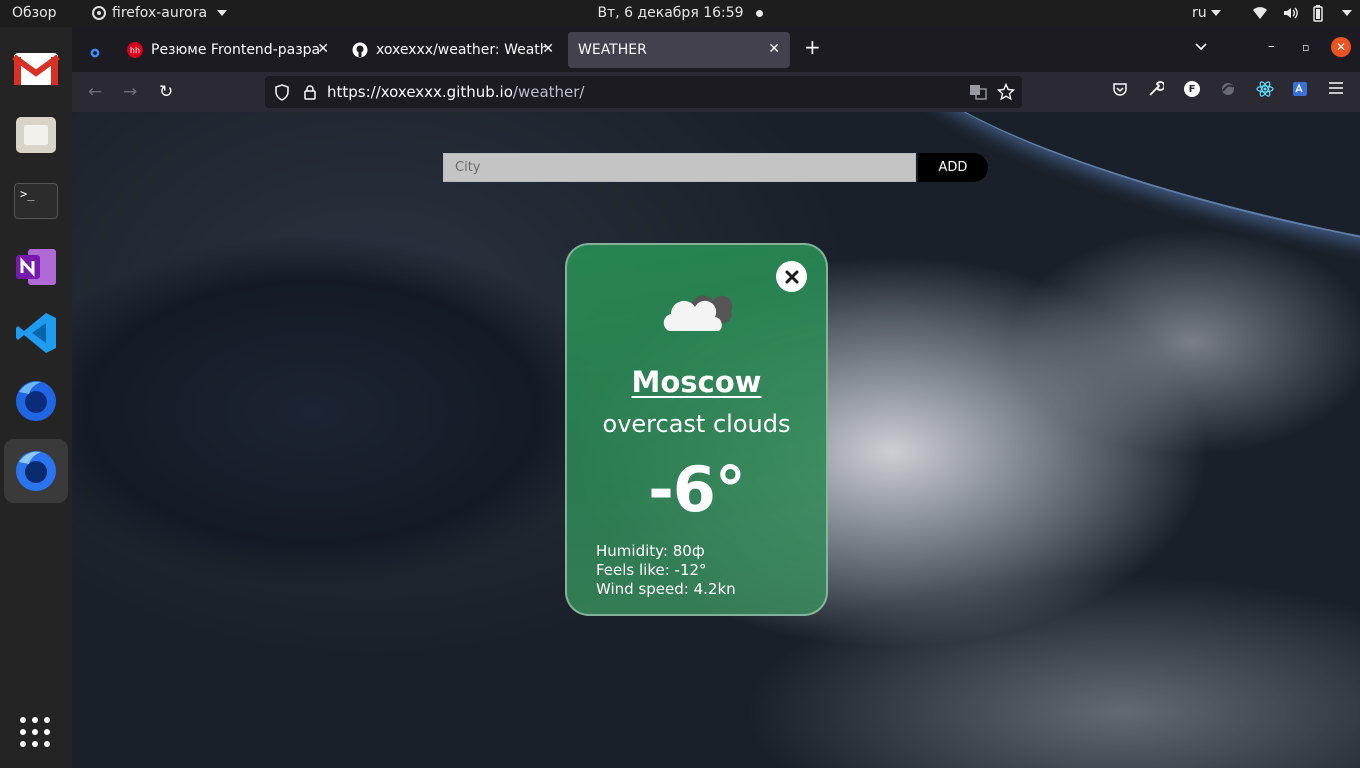 The height and width of the screenshot is (768, 1360). Describe the element at coordinates (1120, 89) in the screenshot. I see `pocket-icon` at that location.